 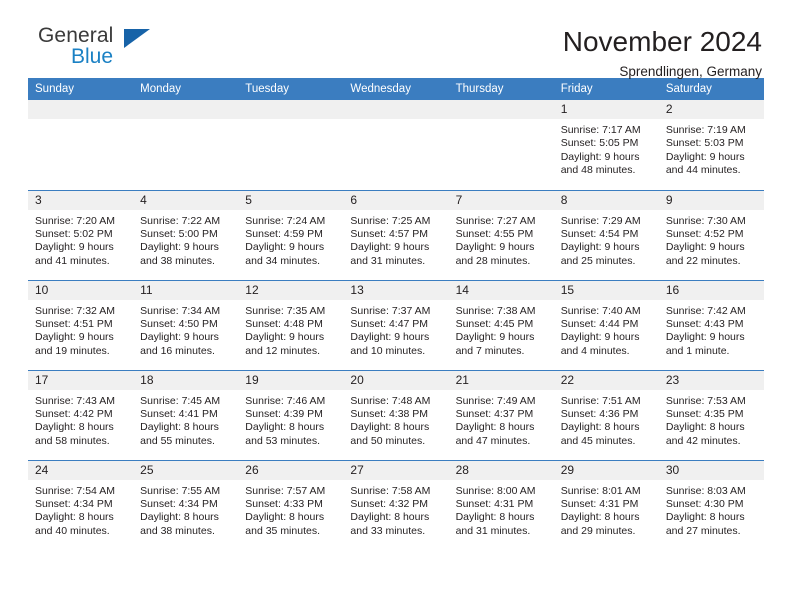 I want to click on day-number: 7, so click(x=501, y=200).